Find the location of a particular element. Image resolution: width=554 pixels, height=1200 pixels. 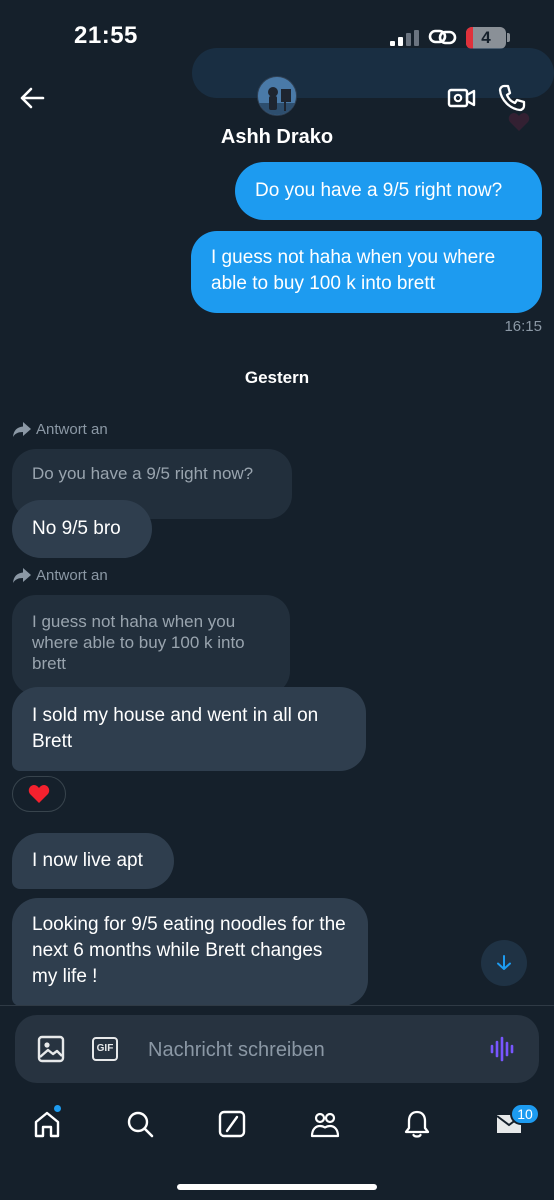

nav-communities is located at coordinates (325, 1124).